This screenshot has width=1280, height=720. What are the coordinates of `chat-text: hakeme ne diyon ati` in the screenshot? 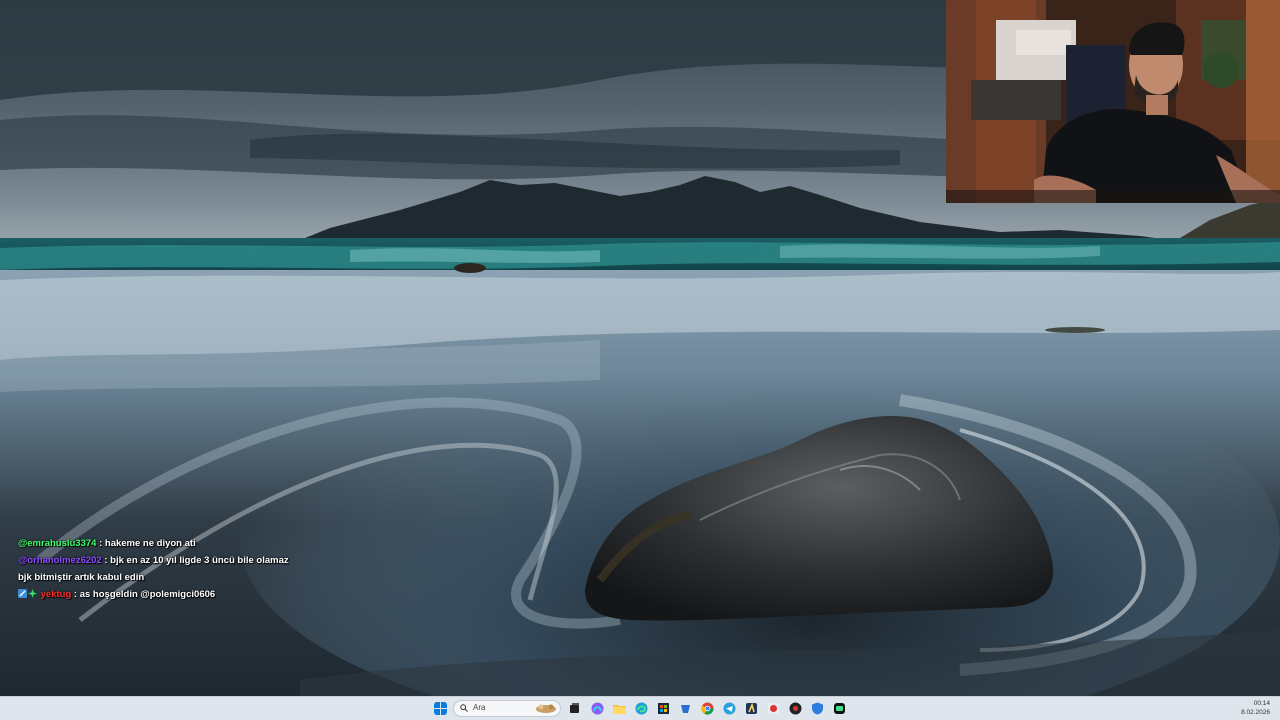 It's located at (150, 543).